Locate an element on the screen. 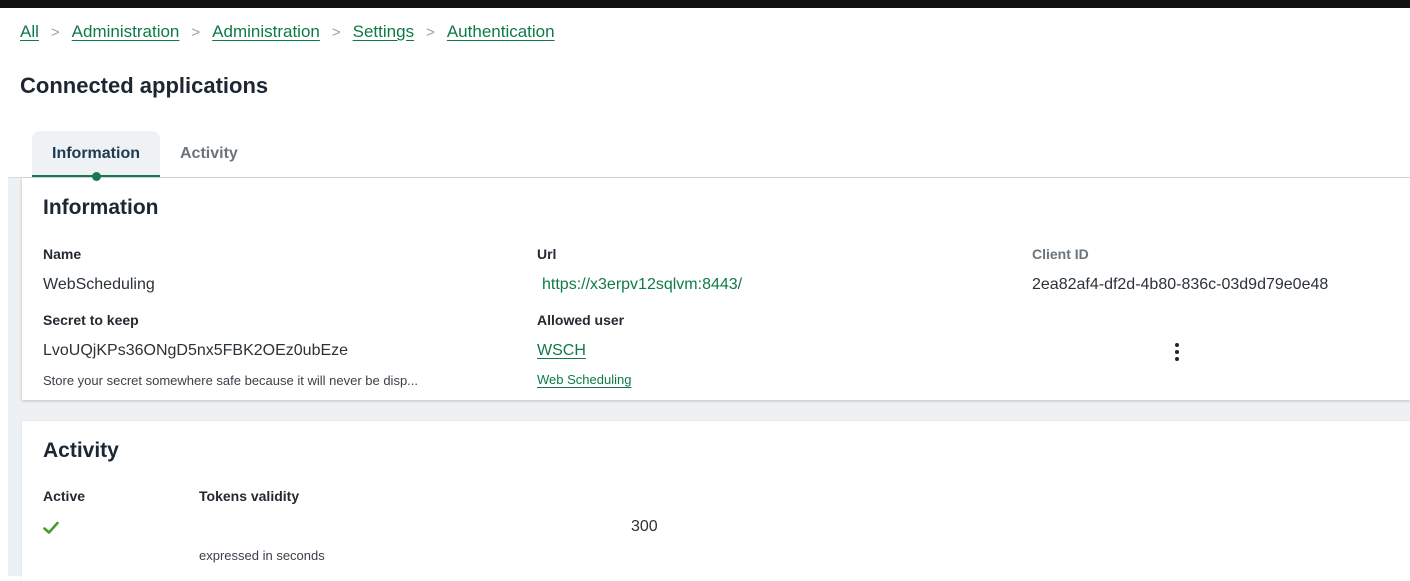 This screenshot has height=581, width=1410. tokens-validity-value: 300 is located at coordinates (644, 526).